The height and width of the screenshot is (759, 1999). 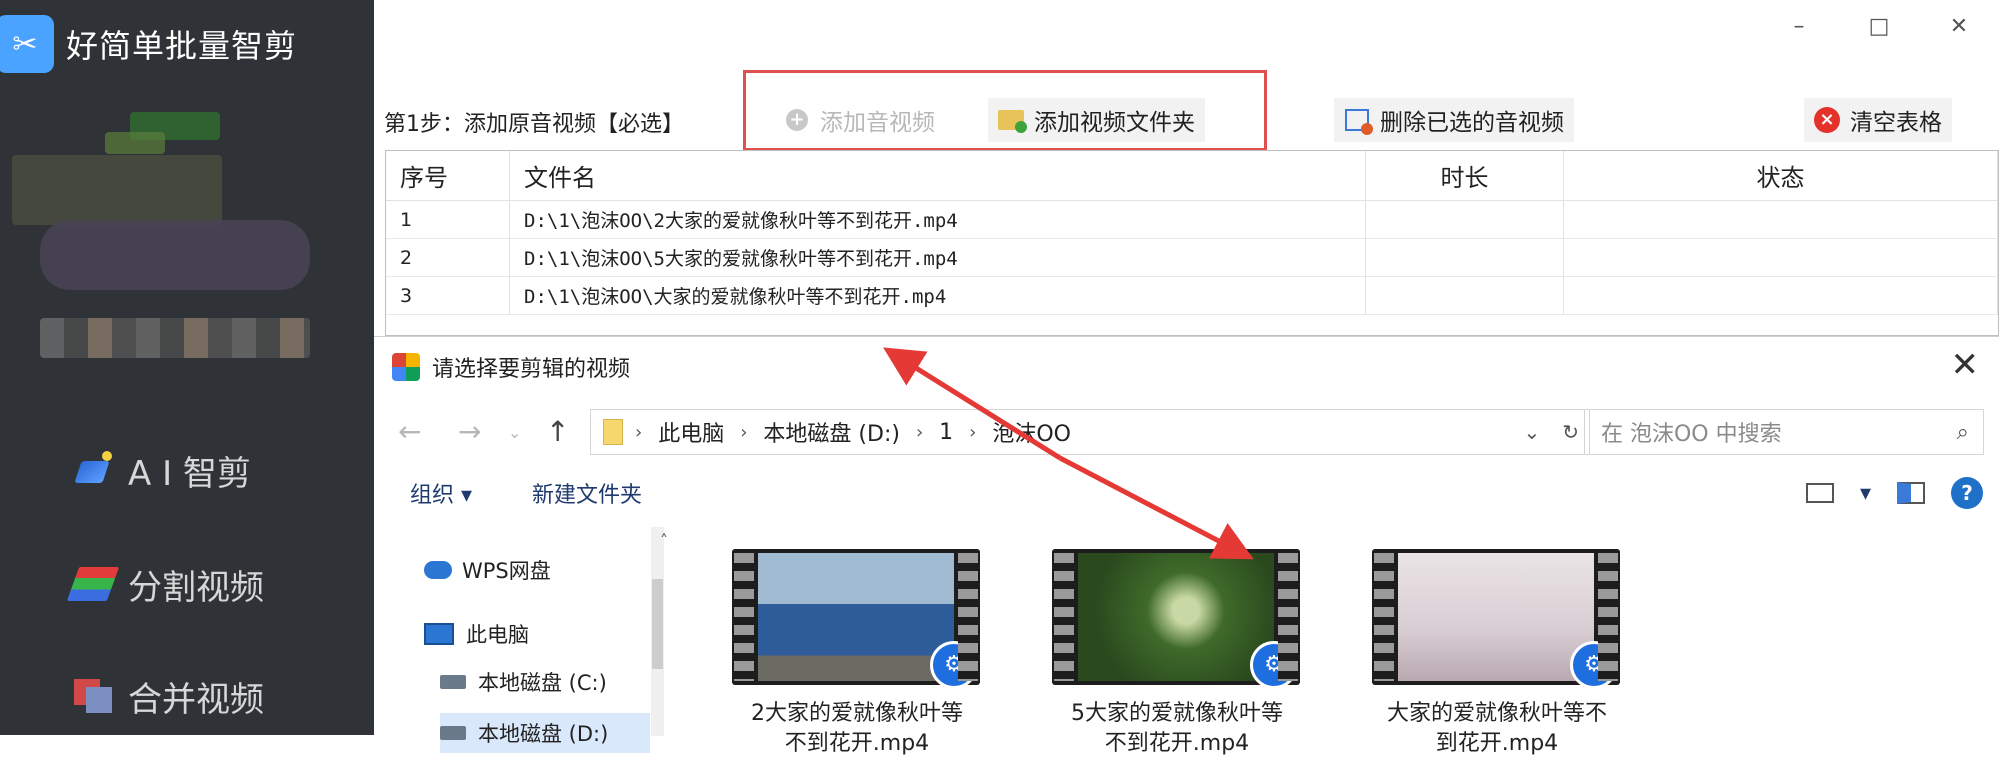 I want to click on table-header: 序号 文件名 时长 状态, so click(x=1192, y=176).